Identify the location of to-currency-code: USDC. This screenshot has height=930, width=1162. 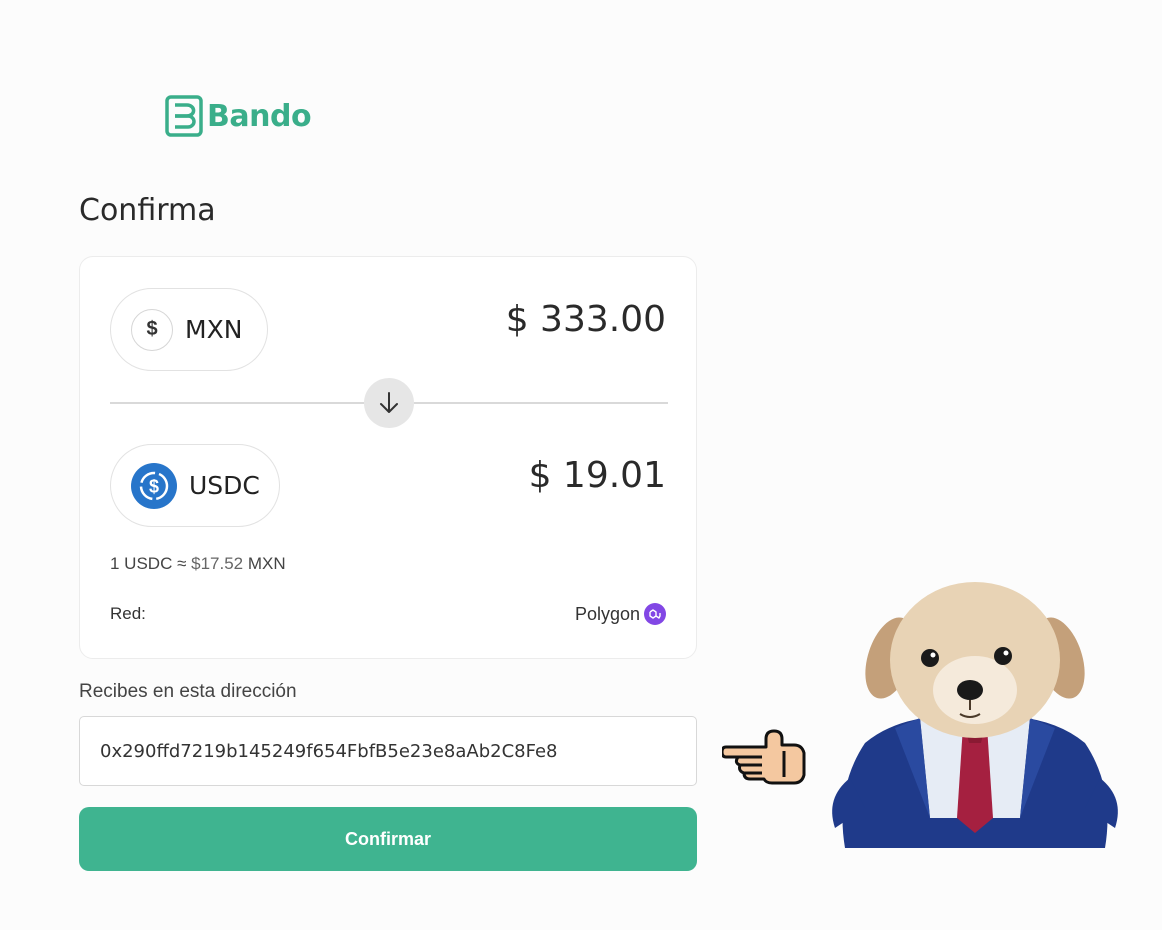
(224, 485).